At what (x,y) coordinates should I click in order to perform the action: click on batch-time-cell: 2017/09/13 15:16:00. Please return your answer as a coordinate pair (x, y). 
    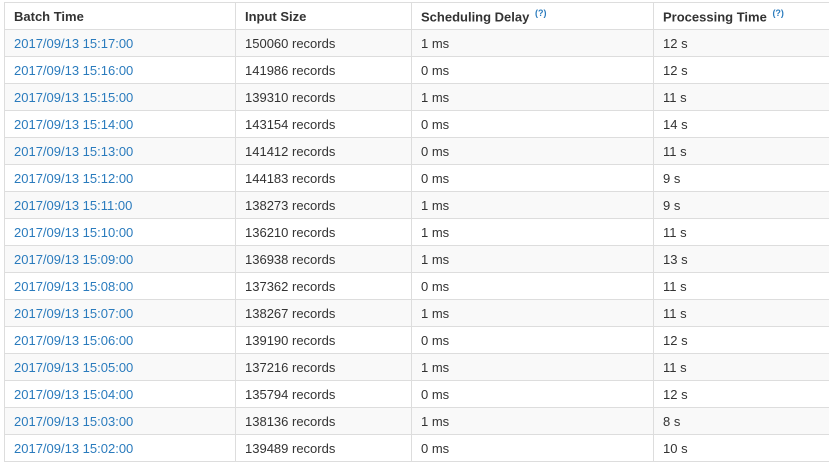
    Looking at the image, I should click on (120, 70).